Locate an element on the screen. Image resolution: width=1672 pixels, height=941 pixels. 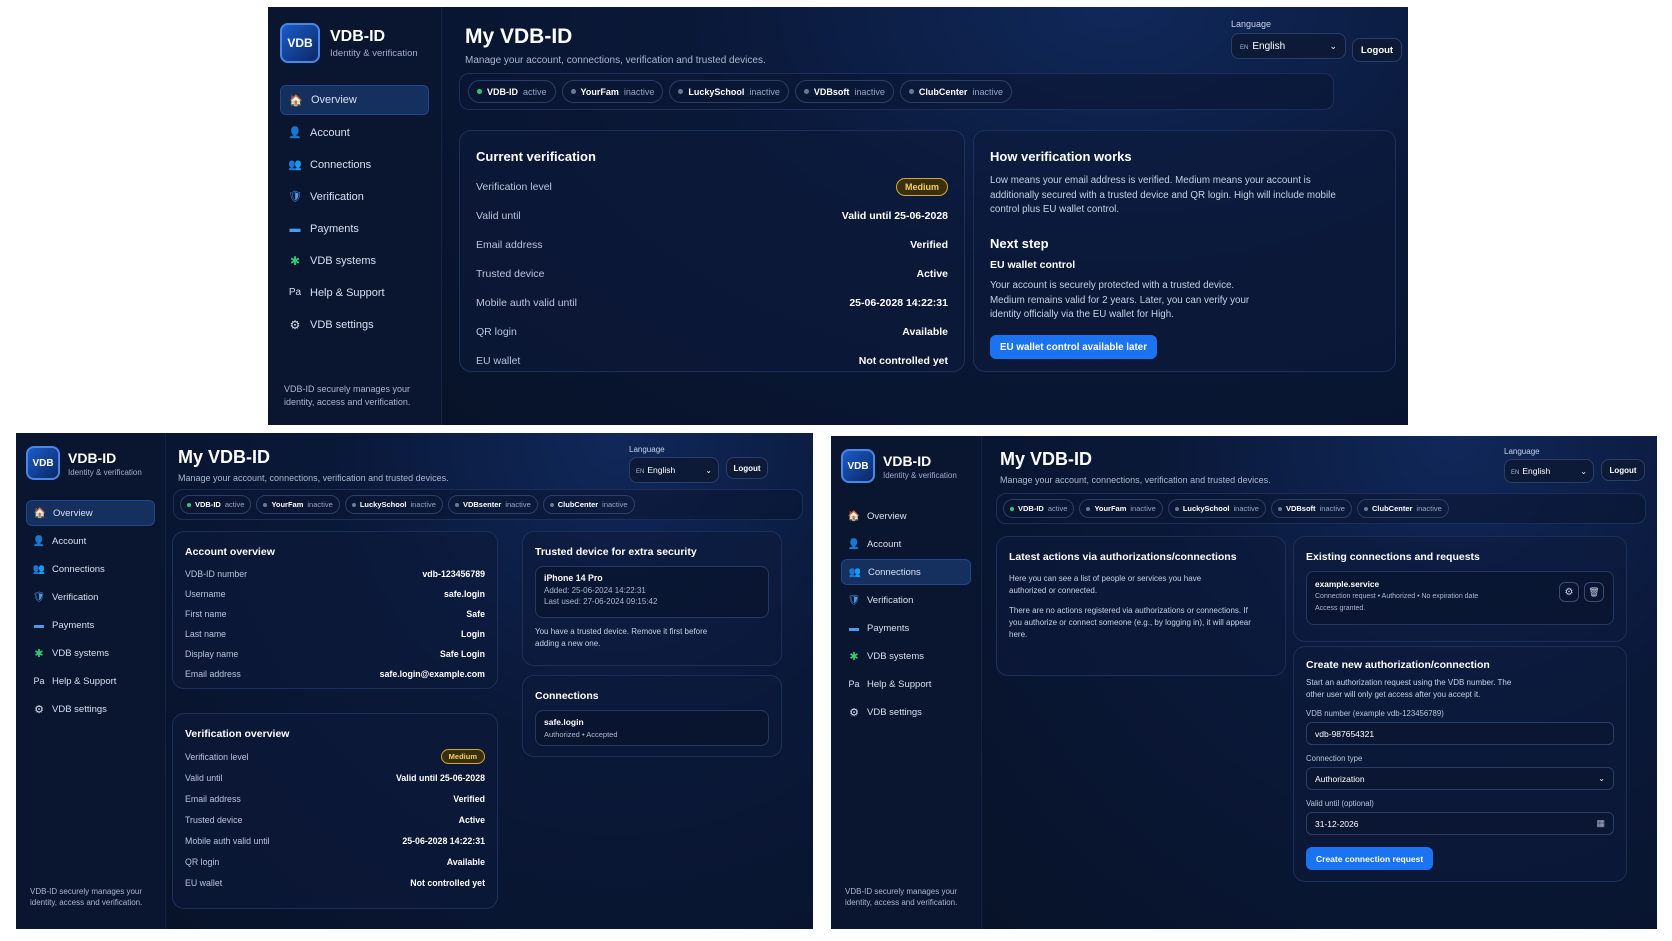
nav-label: Payments is located at coordinates (888, 628).